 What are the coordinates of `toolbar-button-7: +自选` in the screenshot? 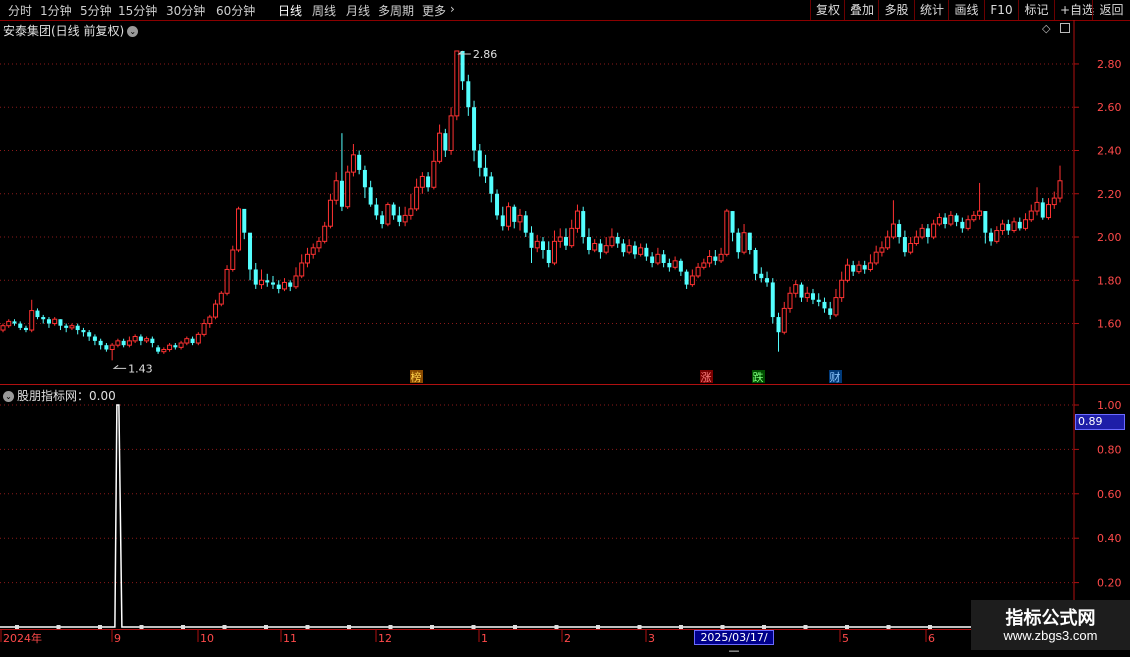 It's located at (1074, 10).